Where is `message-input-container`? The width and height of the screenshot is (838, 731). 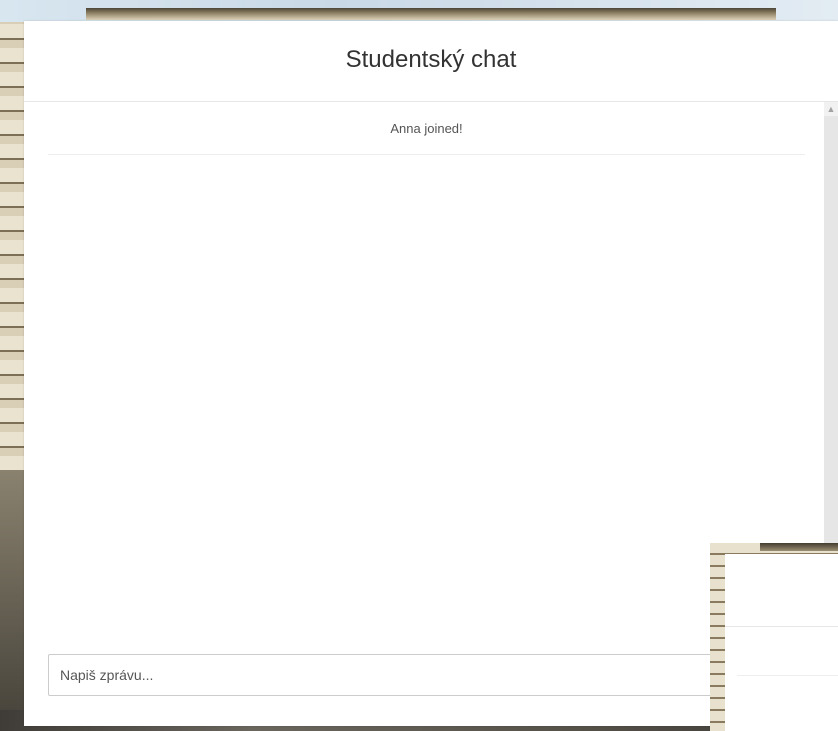 message-input-container is located at coordinates (393, 675).